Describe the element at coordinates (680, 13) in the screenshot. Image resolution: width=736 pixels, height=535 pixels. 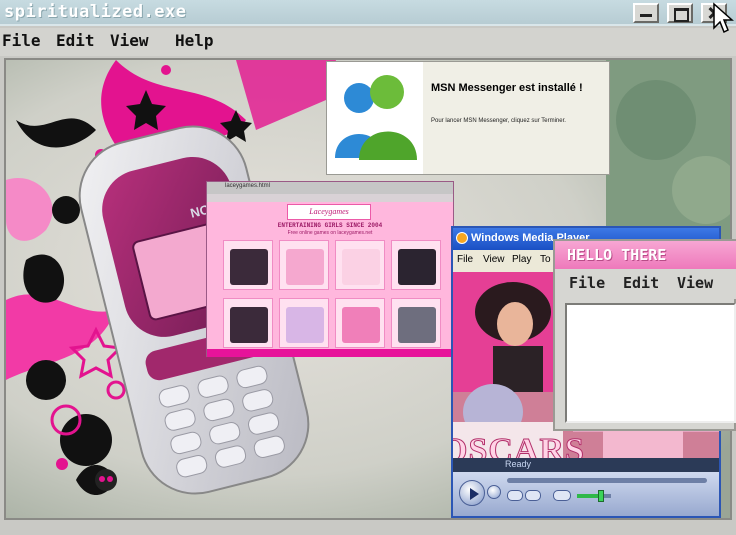
I see `maximize-button` at that location.